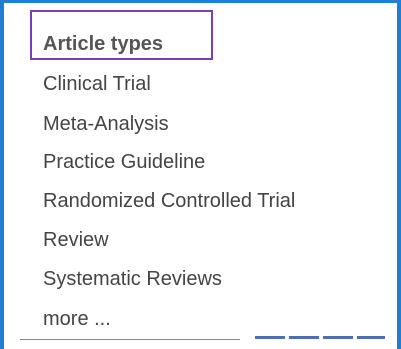 The height and width of the screenshot is (349, 401). Describe the element at coordinates (200, 1) in the screenshot. I see `panel-top-border` at that location.